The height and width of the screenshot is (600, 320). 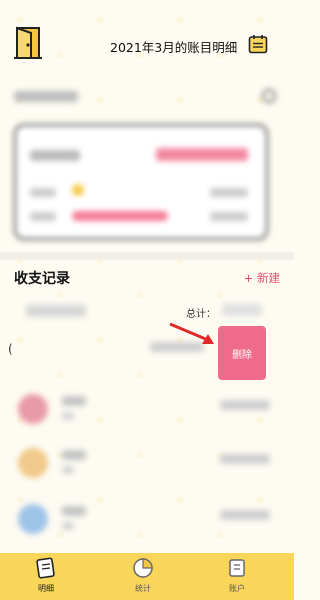 What do you see at coordinates (201, 314) in the screenshot?
I see `total-label: 总计：` at bounding box center [201, 314].